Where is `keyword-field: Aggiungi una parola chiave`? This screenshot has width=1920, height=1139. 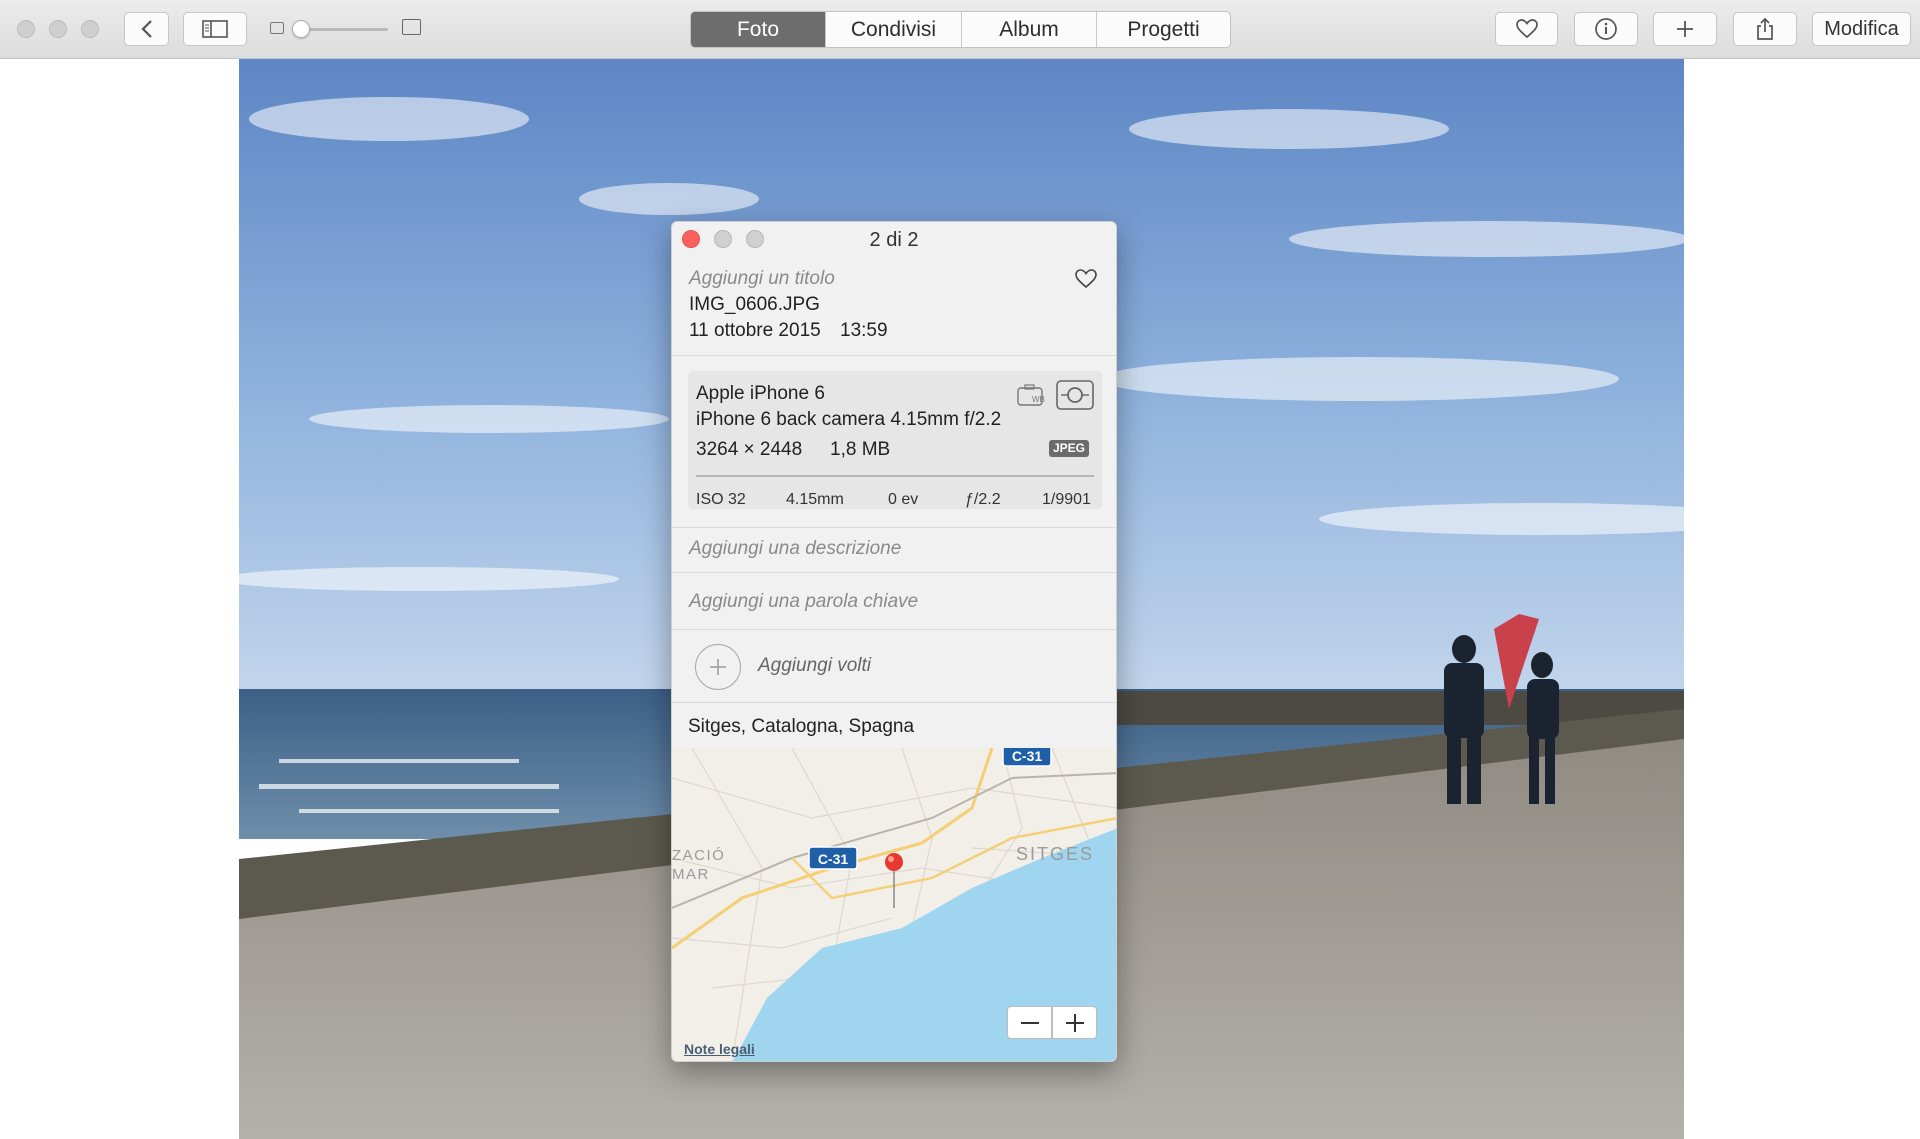 keyword-field: Aggiungi una parola chiave is located at coordinates (803, 602).